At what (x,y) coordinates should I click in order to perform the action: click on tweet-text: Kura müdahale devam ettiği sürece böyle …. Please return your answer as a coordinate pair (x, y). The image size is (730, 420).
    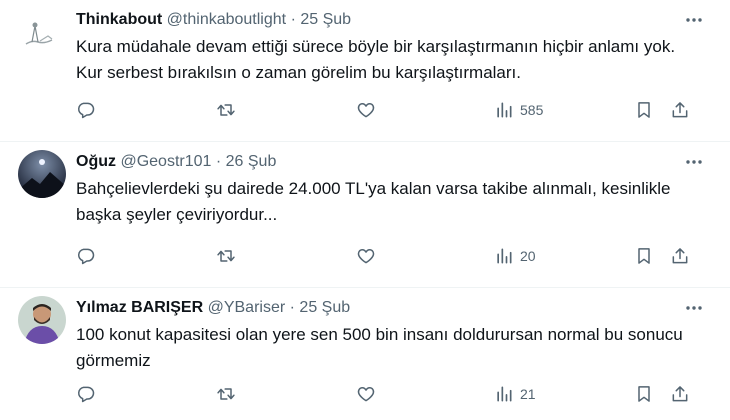
    Looking at the image, I should click on (376, 59).